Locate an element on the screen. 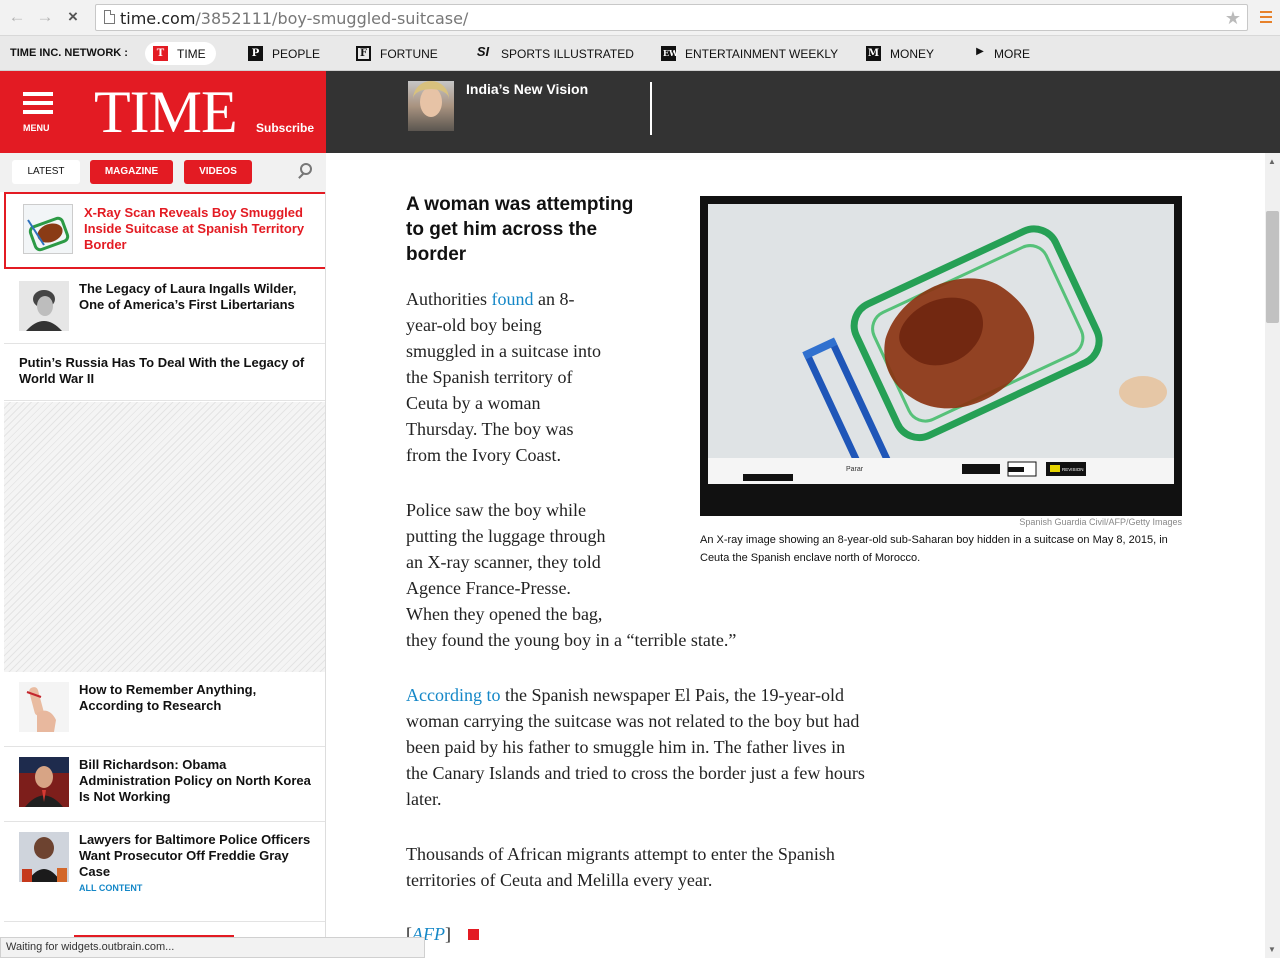  paragraph-3-line: later. is located at coordinates (424, 799).